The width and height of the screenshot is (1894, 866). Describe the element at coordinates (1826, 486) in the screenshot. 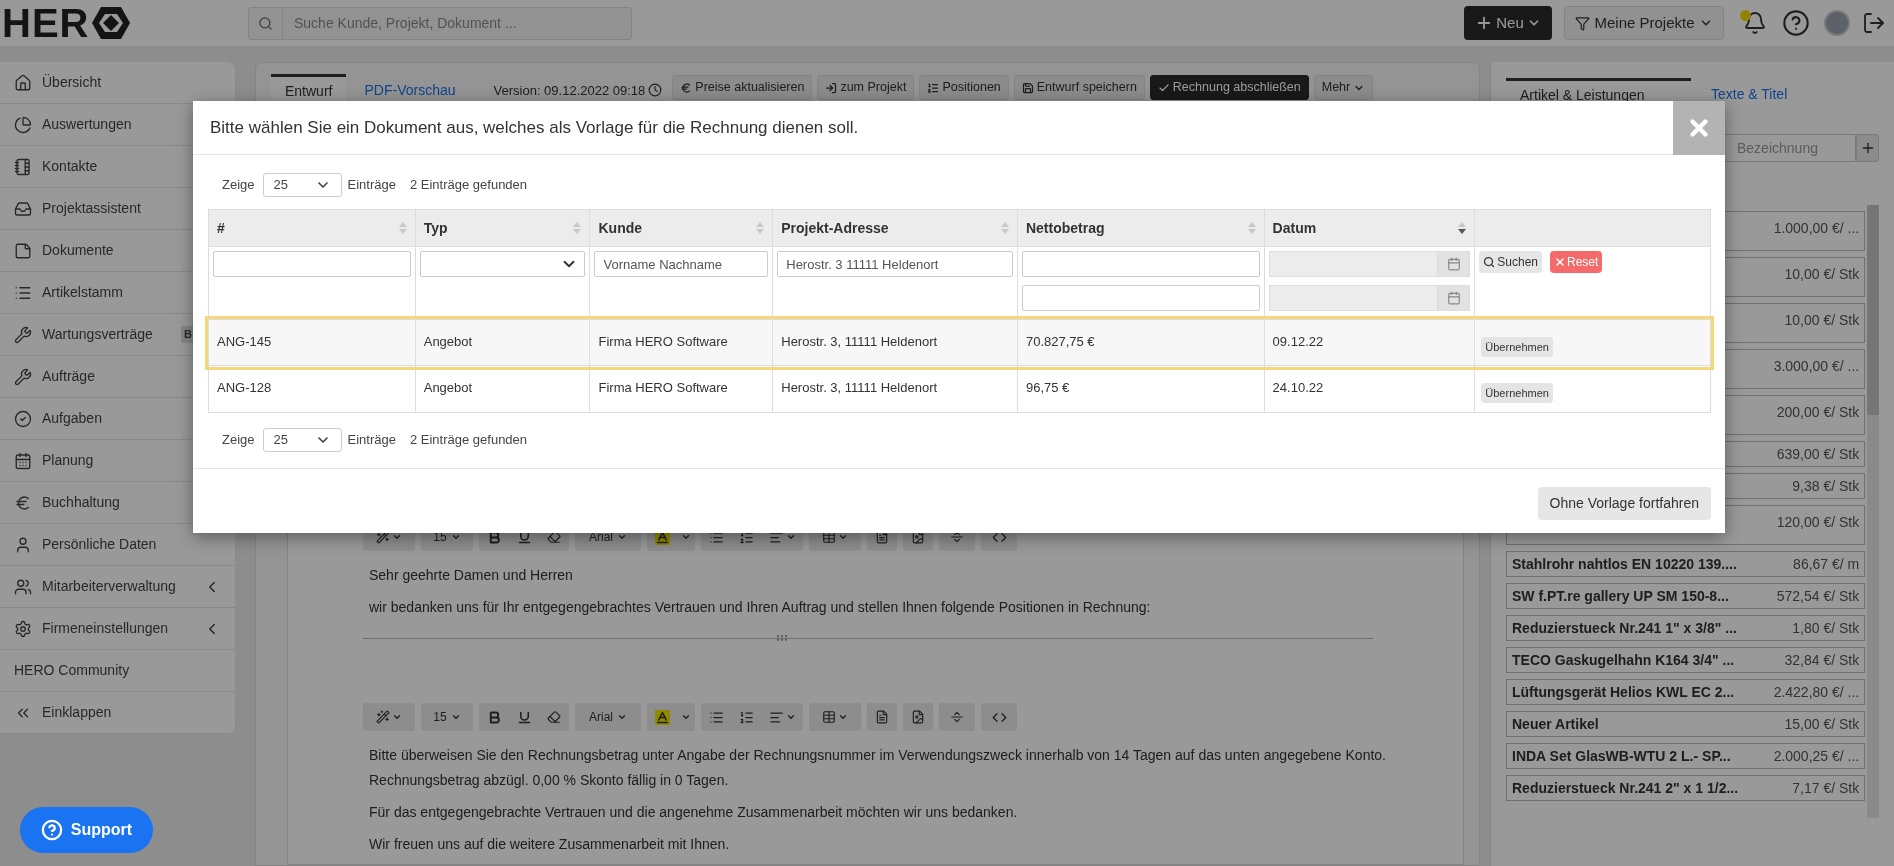

I see `article-price: 9,38 €/ Stk` at that location.